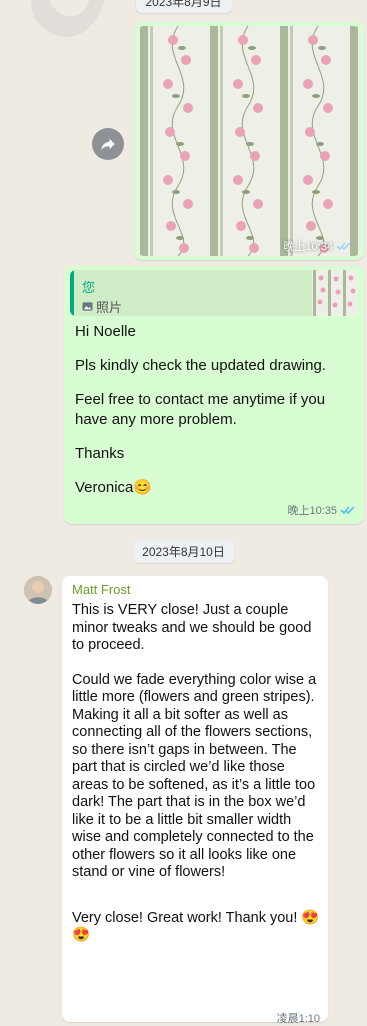 The width and height of the screenshot is (367, 1026). I want to click on image-message-meta: 晚上10:34, so click(317, 246).